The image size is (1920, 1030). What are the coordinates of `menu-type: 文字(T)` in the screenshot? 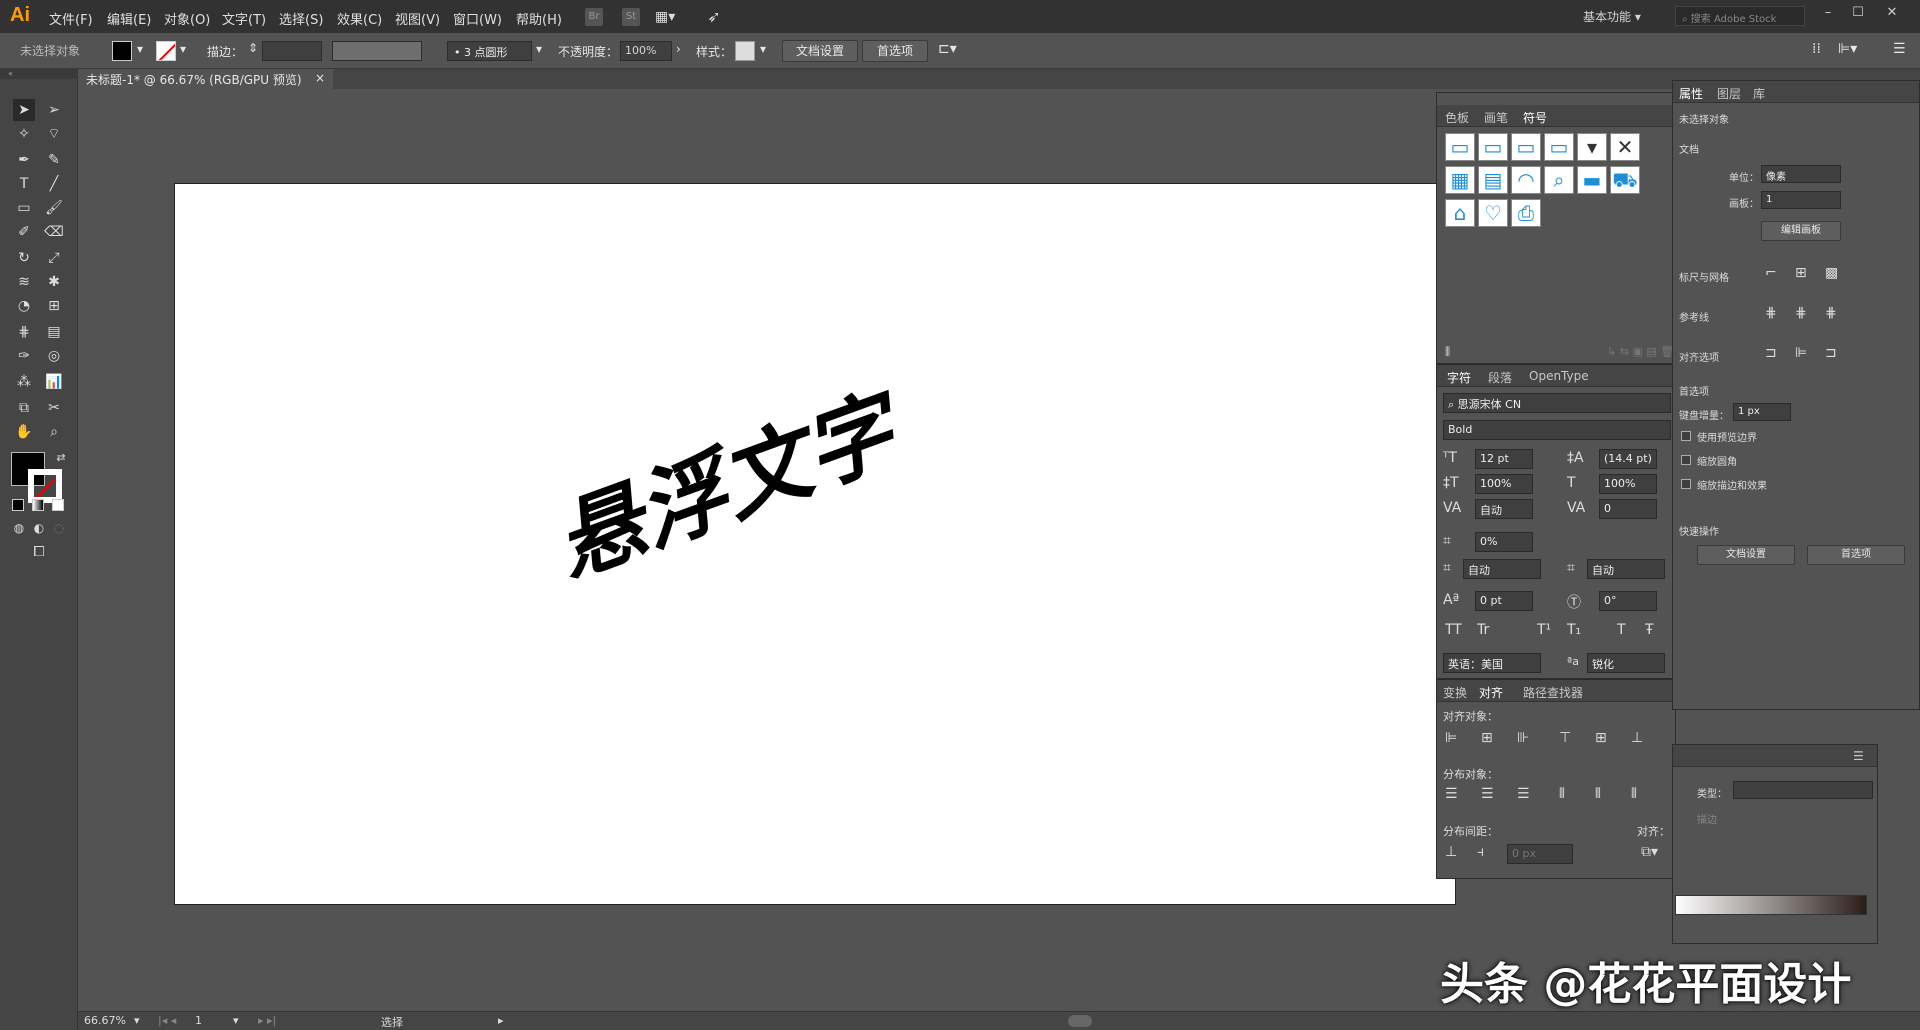 It's located at (244, 18).